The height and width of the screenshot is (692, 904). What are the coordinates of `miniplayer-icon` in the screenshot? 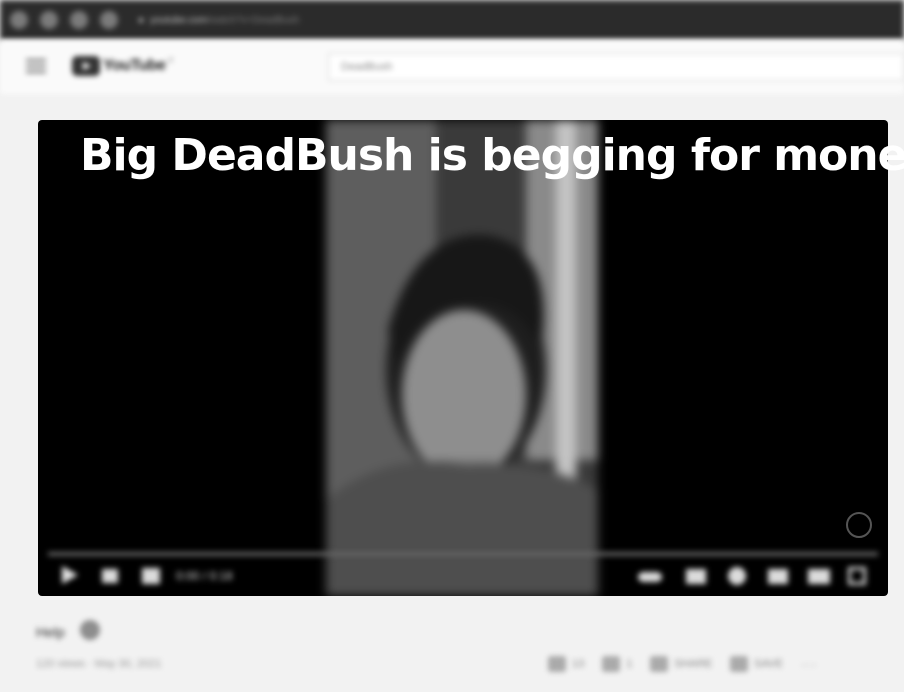 It's located at (778, 576).